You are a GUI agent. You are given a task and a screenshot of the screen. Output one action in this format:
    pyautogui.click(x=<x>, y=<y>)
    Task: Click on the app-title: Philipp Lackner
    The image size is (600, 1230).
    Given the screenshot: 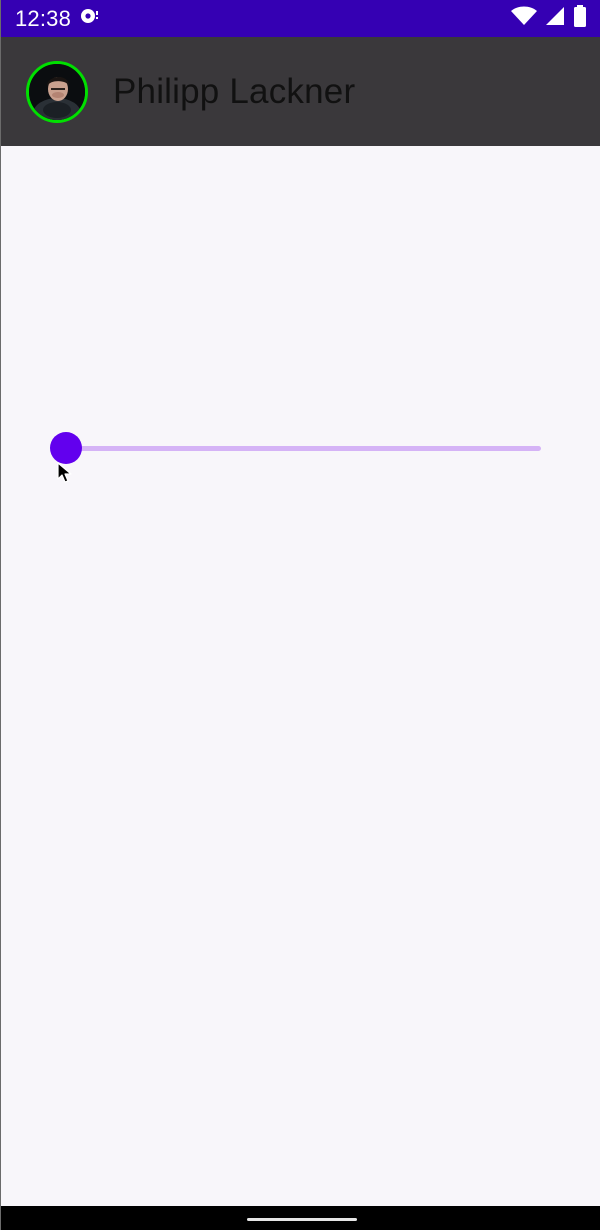 What is the action you would take?
    pyautogui.click(x=234, y=91)
    